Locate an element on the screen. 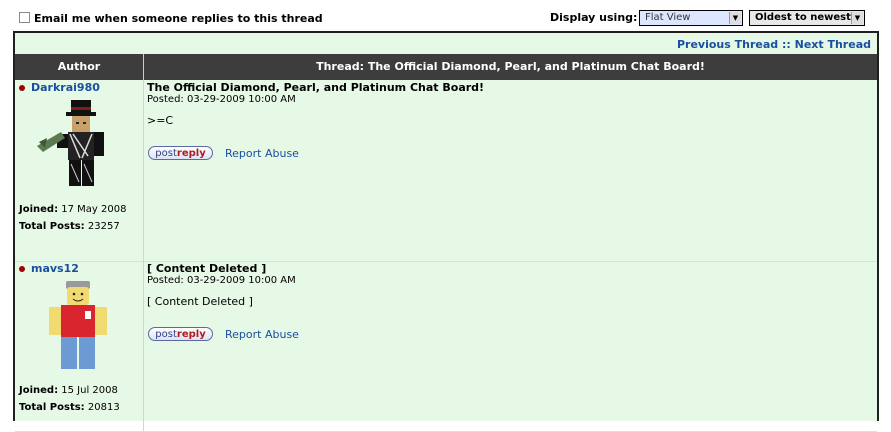 The width and height of the screenshot is (891, 432). sort-order-select: Oldest to newest ▼ is located at coordinates (807, 18).